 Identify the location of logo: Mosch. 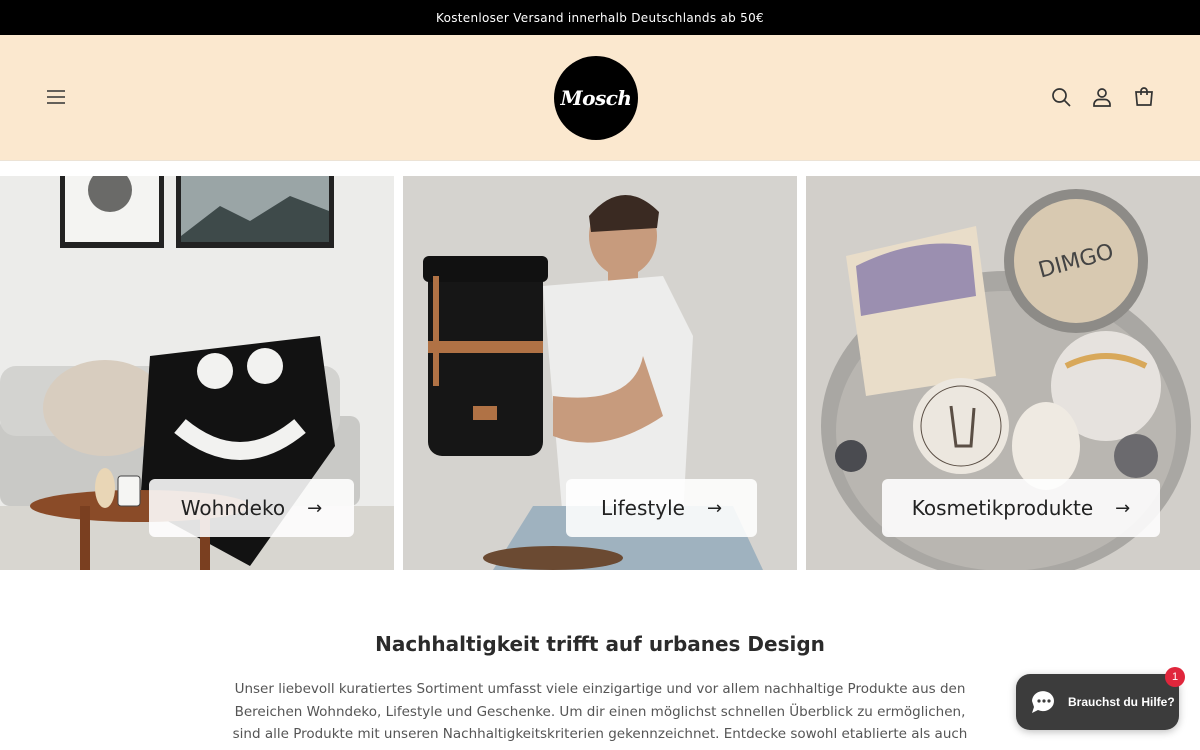
(596, 98).